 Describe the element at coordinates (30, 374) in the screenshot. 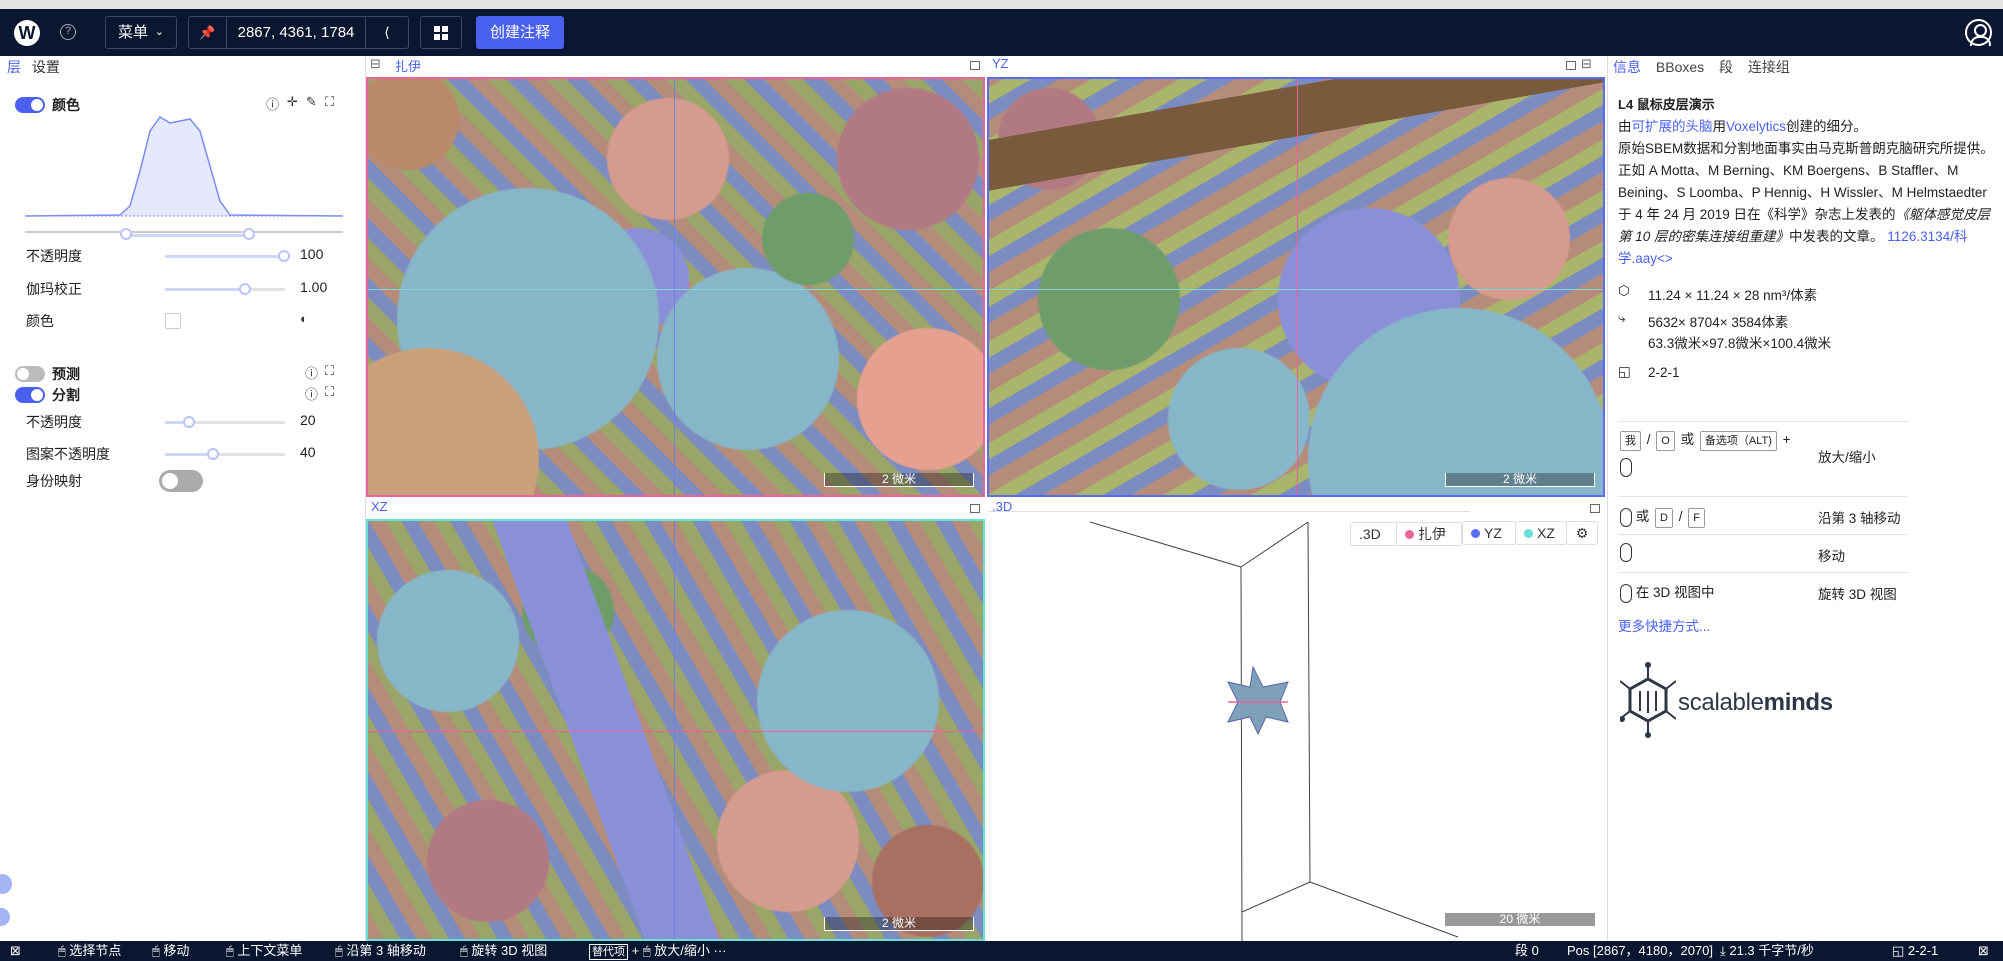

I see `prediction-layer-toggle` at that location.